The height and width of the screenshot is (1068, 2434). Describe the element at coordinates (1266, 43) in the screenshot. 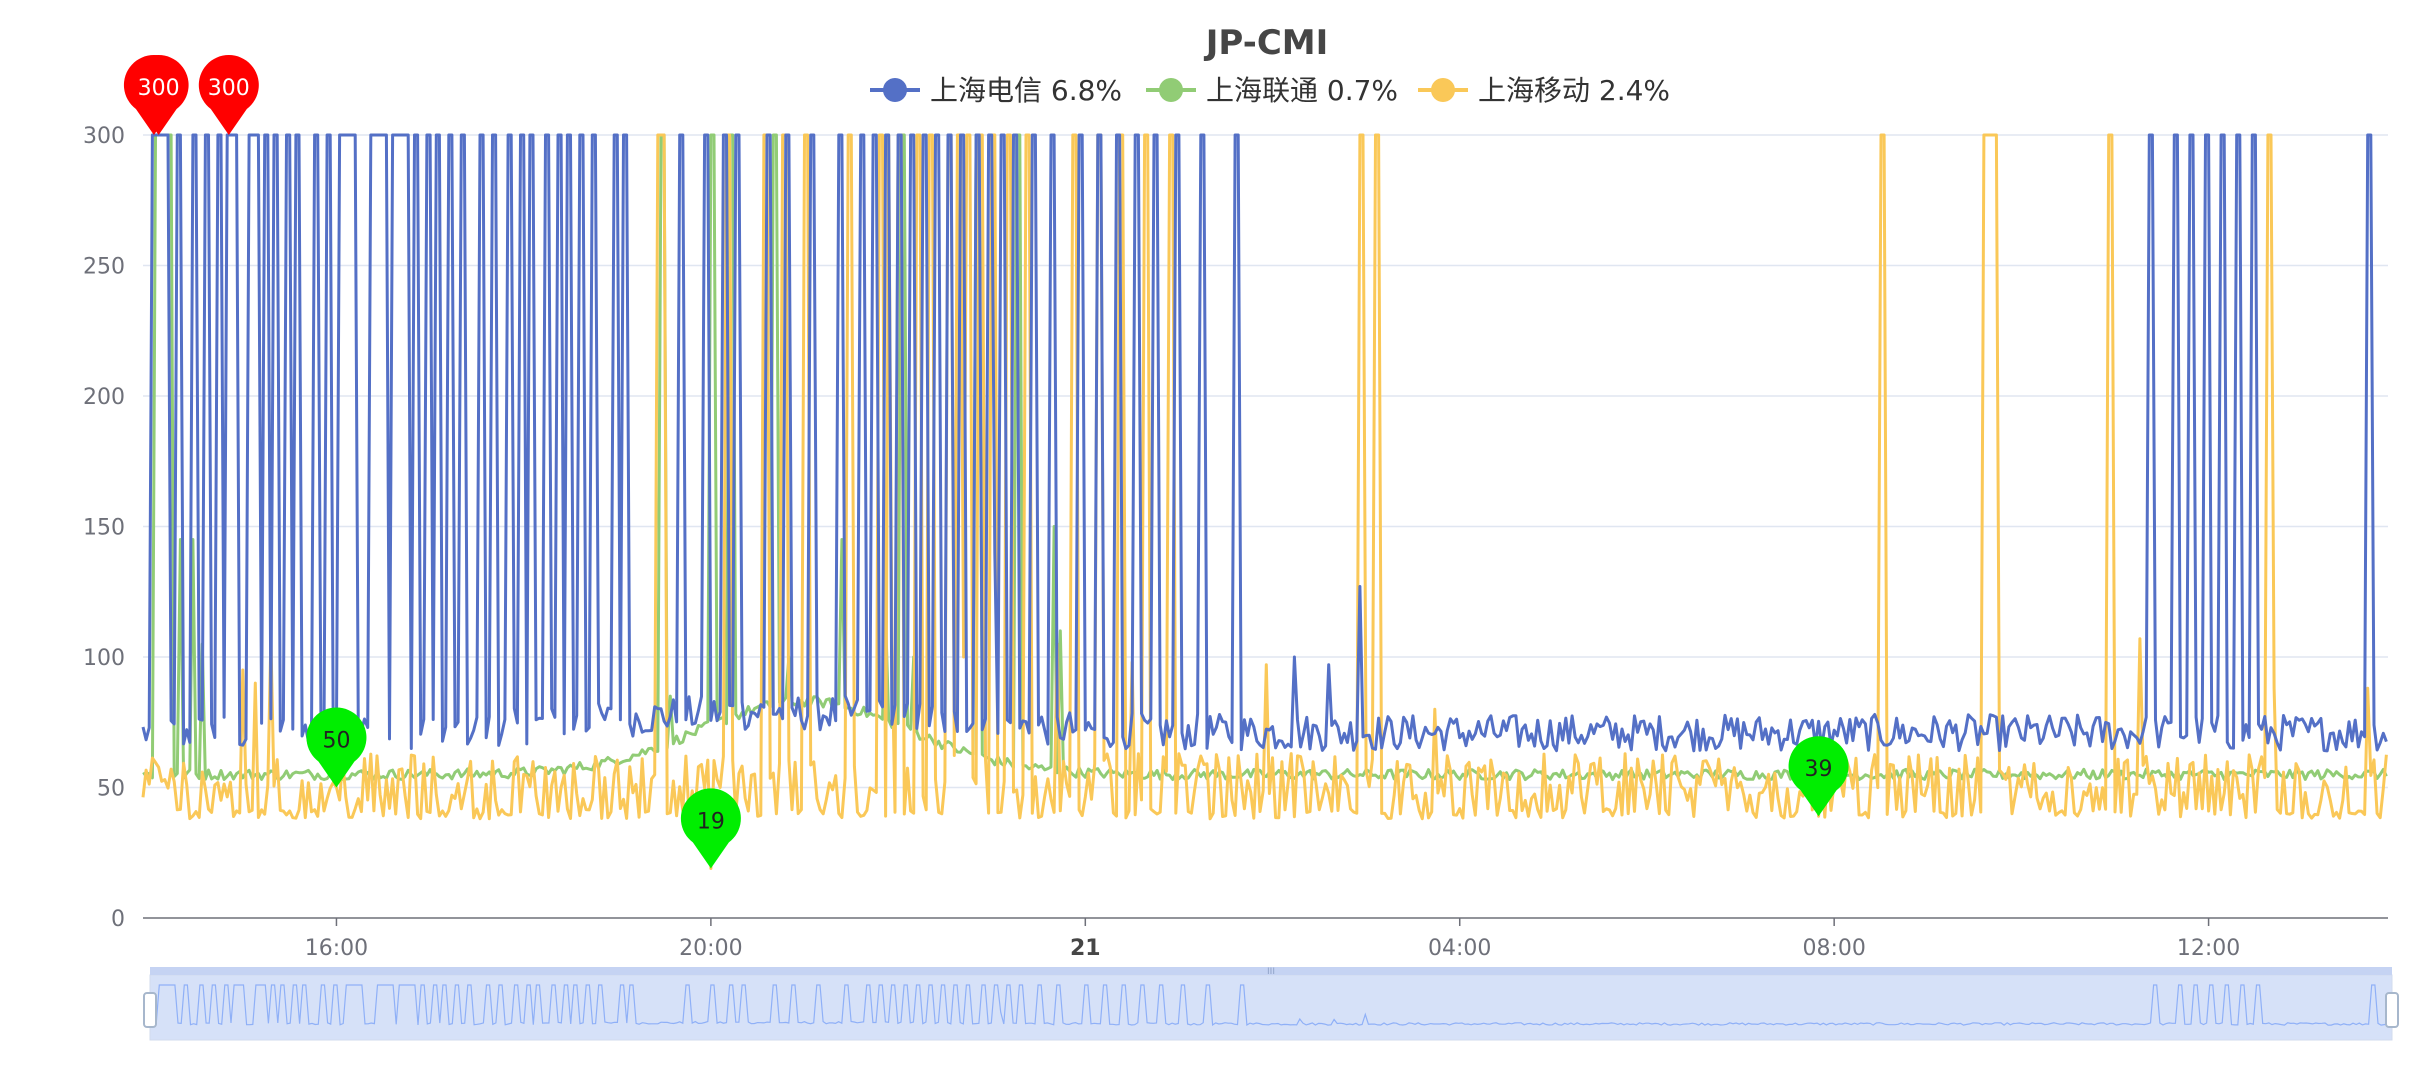

I see `chart-title: JP-CMI` at that location.